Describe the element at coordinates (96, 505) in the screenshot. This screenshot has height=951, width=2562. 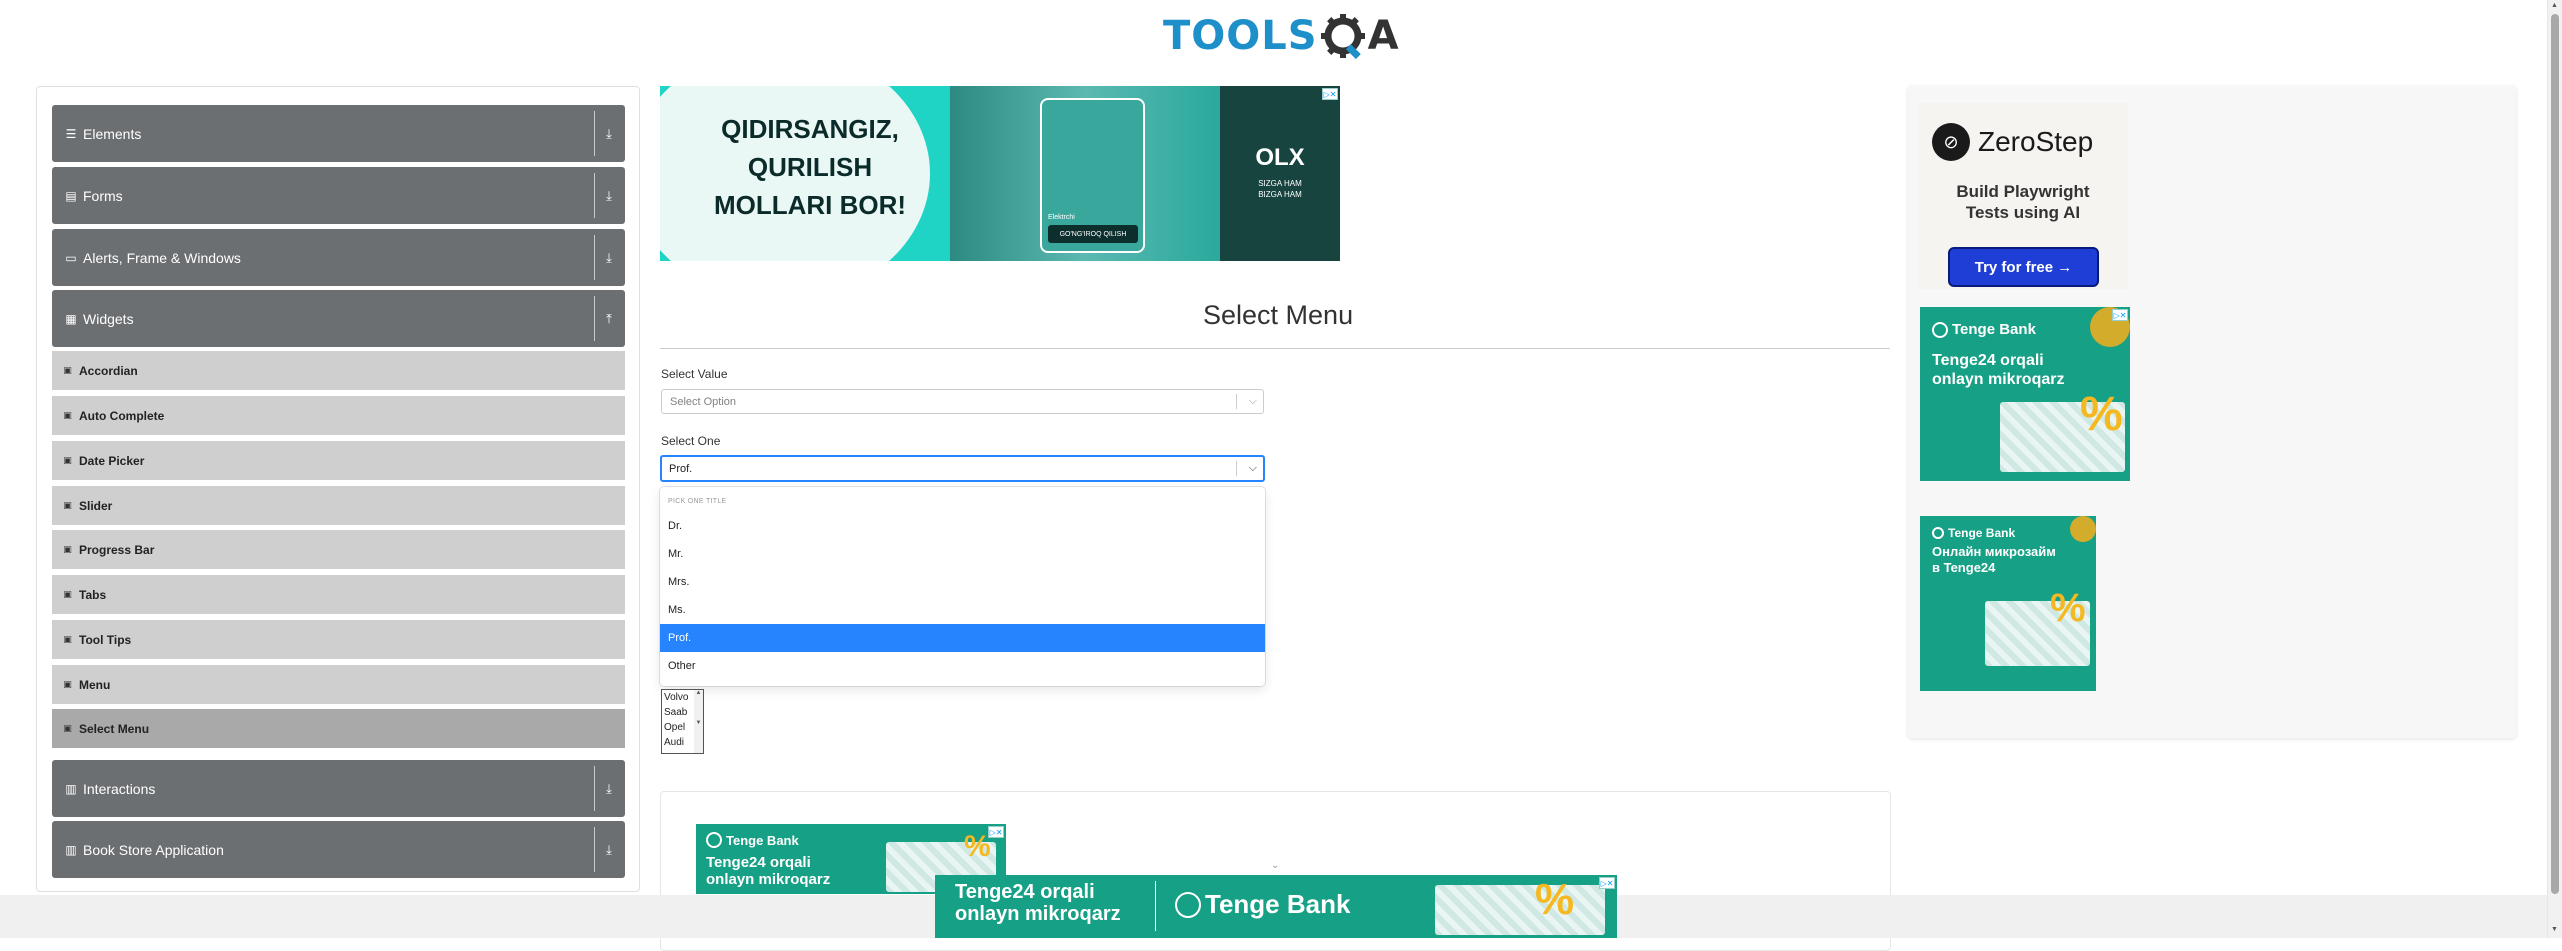
I see `sidebar-item-label: Slider` at that location.